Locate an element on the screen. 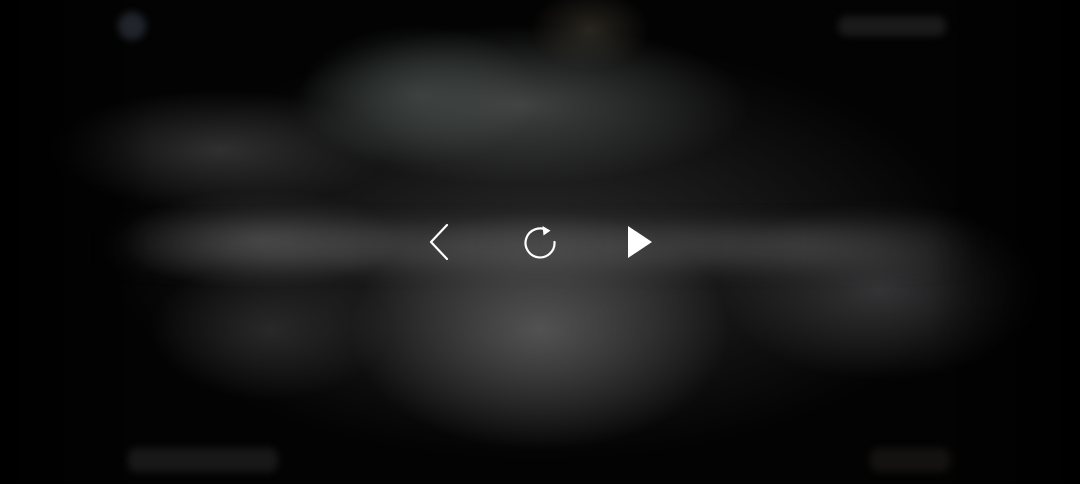 Image resolution: width=1080 pixels, height=484 pixels. replay-button is located at coordinates (540, 242).